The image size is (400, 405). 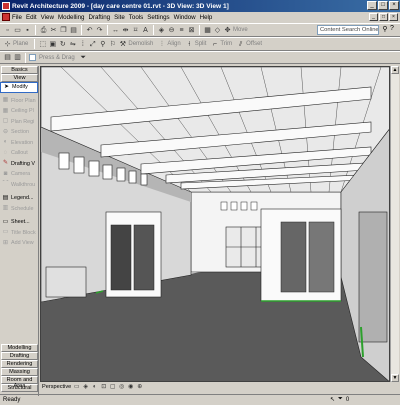 I want to click on copy-icon: ❐, so click(x=63, y=30).